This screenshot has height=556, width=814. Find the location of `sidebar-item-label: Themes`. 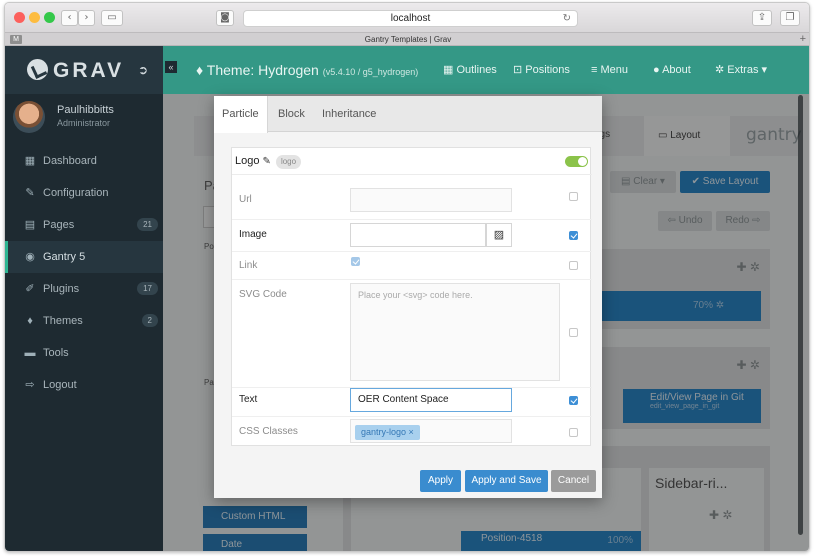

sidebar-item-label: Themes is located at coordinates (63, 321).